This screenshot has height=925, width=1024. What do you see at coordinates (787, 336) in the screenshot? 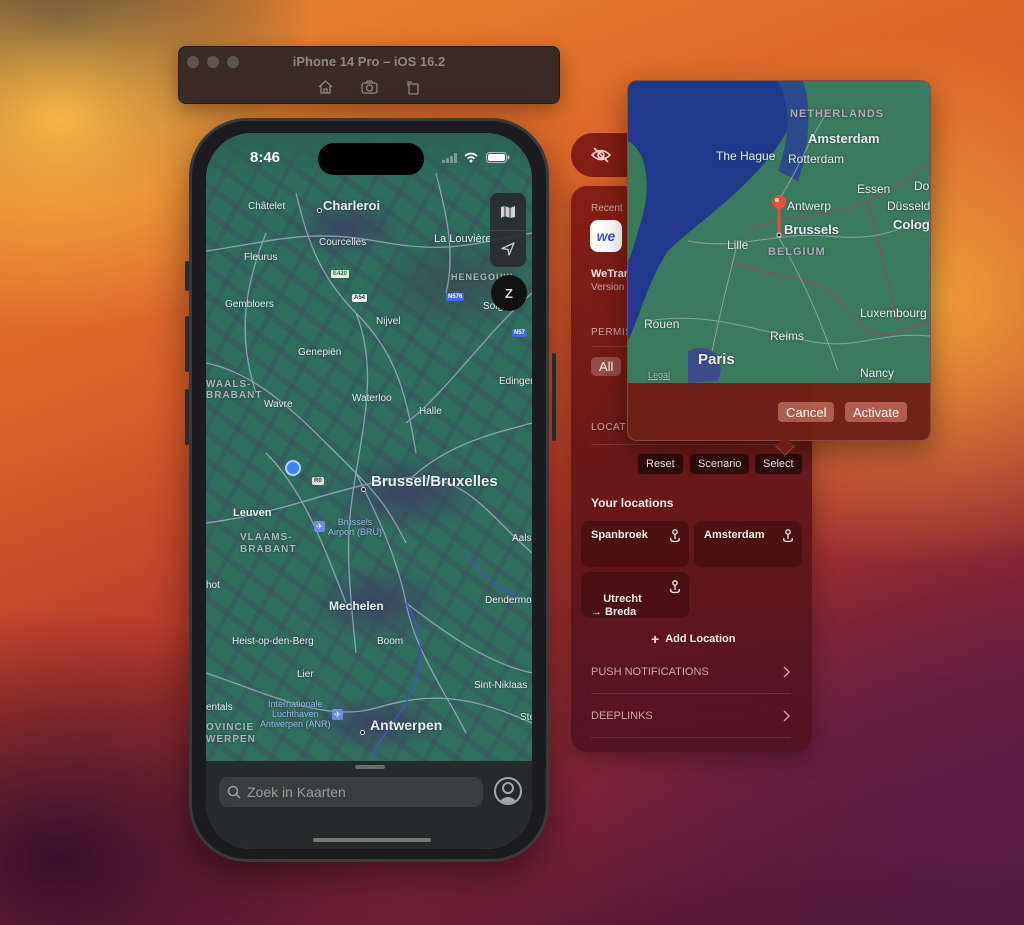
I see `map-label: Reims` at bounding box center [787, 336].